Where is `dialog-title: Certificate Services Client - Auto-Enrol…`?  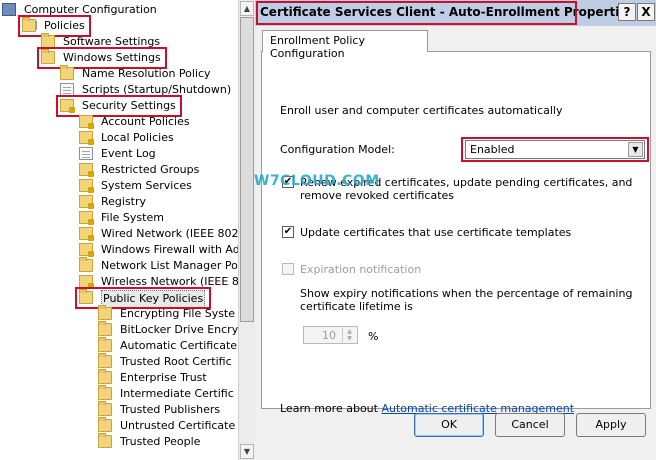 dialog-title: Certificate Services Client - Auto-Enrol… is located at coordinates (447, 12).